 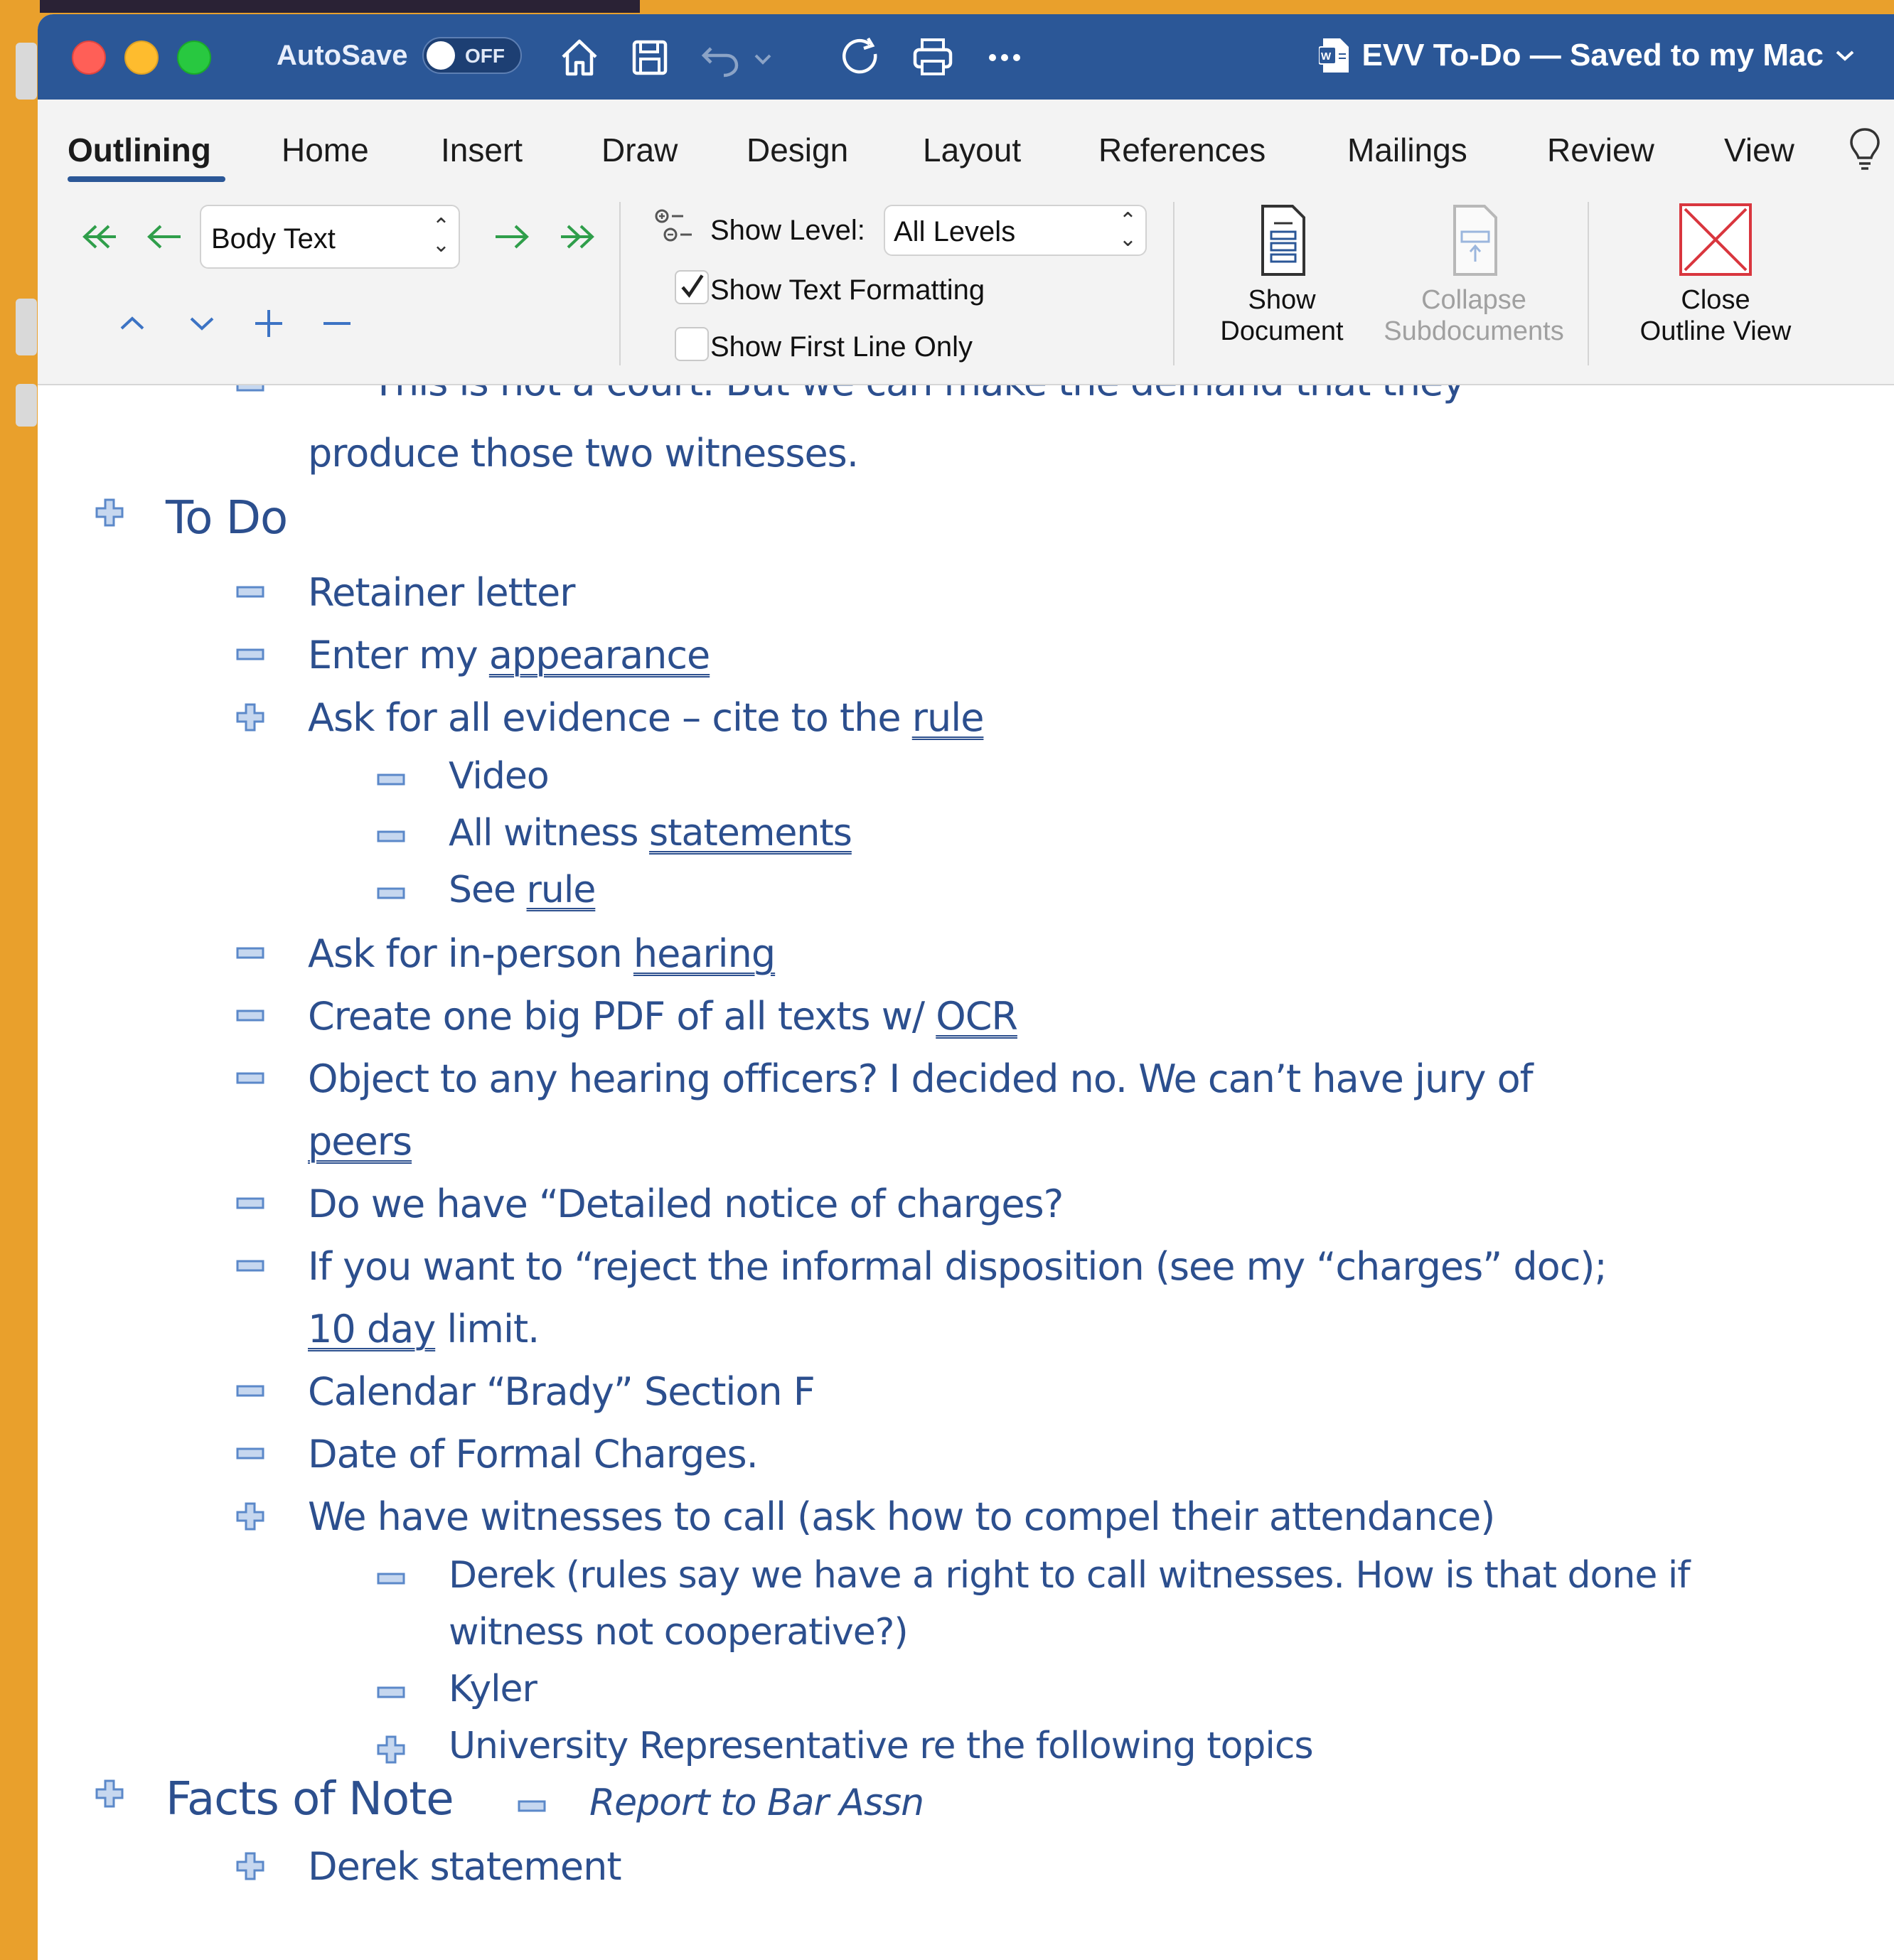 I want to click on heading-facts-of-note: Facts of Note, so click(x=310, y=1799).